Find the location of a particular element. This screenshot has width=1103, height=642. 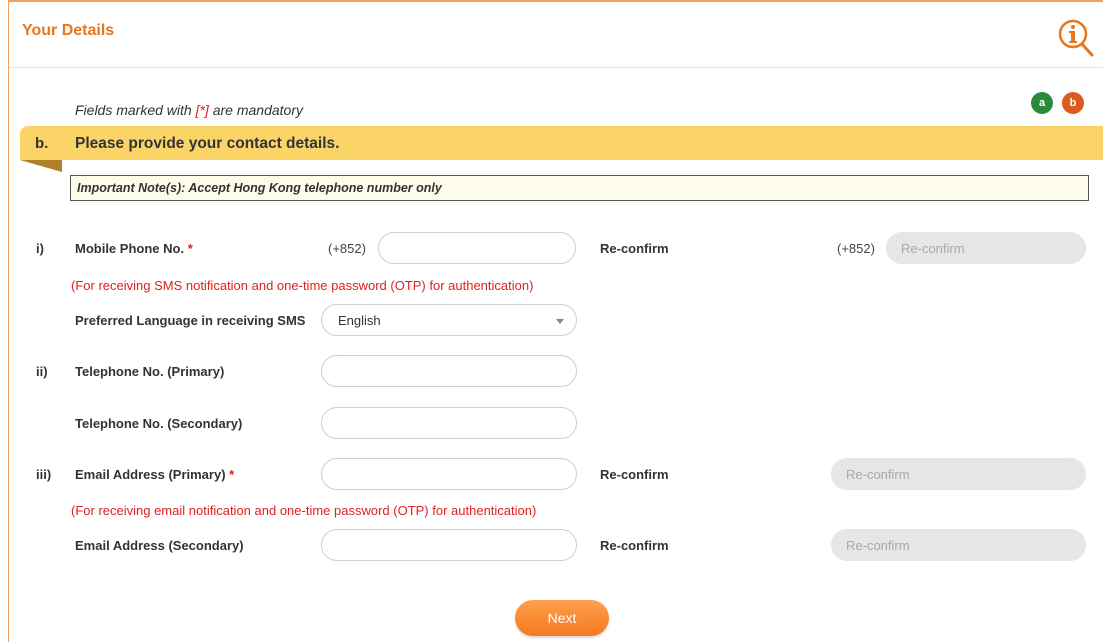

mobile-reconfirm-label: Re-confirm is located at coordinates (634, 248).